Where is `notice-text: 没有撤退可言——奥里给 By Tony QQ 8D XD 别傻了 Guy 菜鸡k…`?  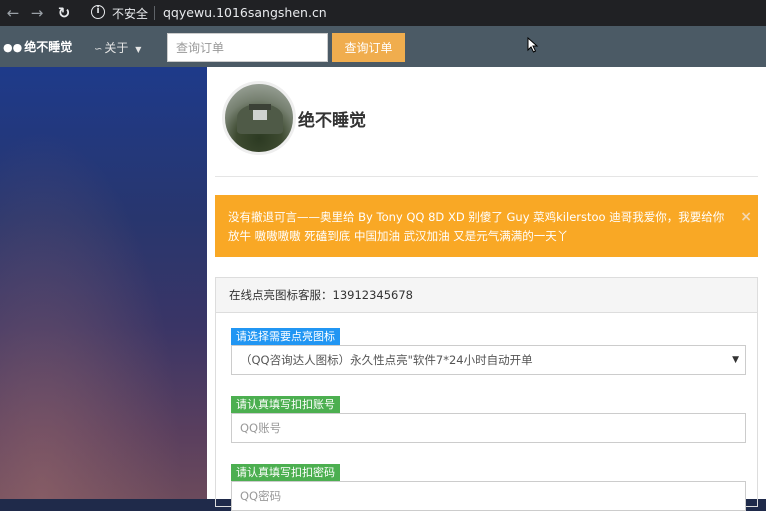
notice-text: 没有撤退可言——奥里给 By Tony QQ 8D XD 别傻了 Guy 菜鸡k… is located at coordinates (476, 226).